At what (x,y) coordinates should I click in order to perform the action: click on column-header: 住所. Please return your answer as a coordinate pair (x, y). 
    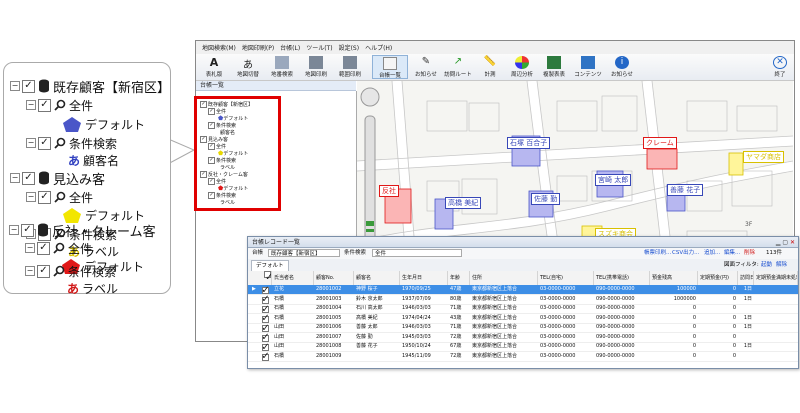
    Looking at the image, I should click on (504, 278).